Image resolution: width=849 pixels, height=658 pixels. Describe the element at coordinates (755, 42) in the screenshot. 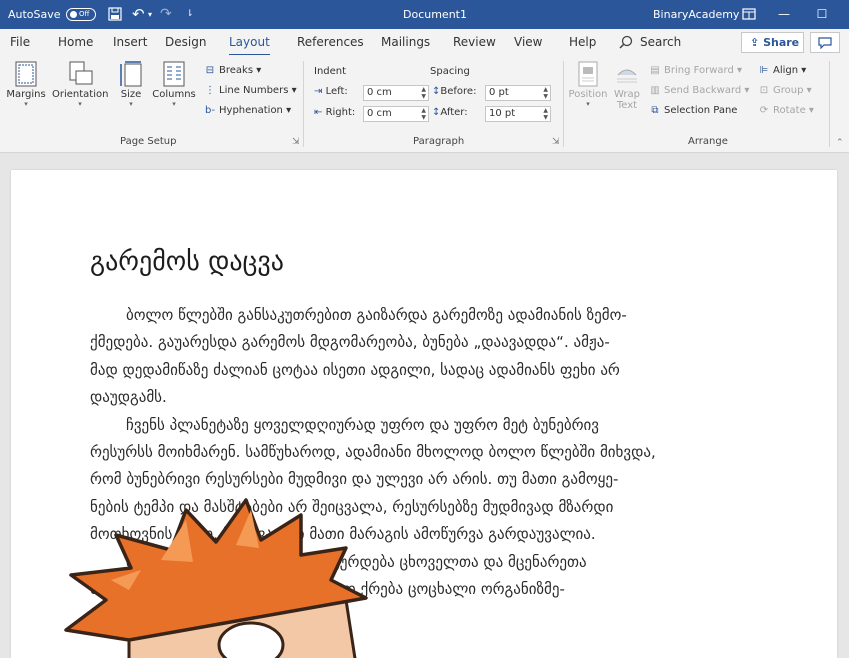

I see `share-icon: ⇪` at that location.